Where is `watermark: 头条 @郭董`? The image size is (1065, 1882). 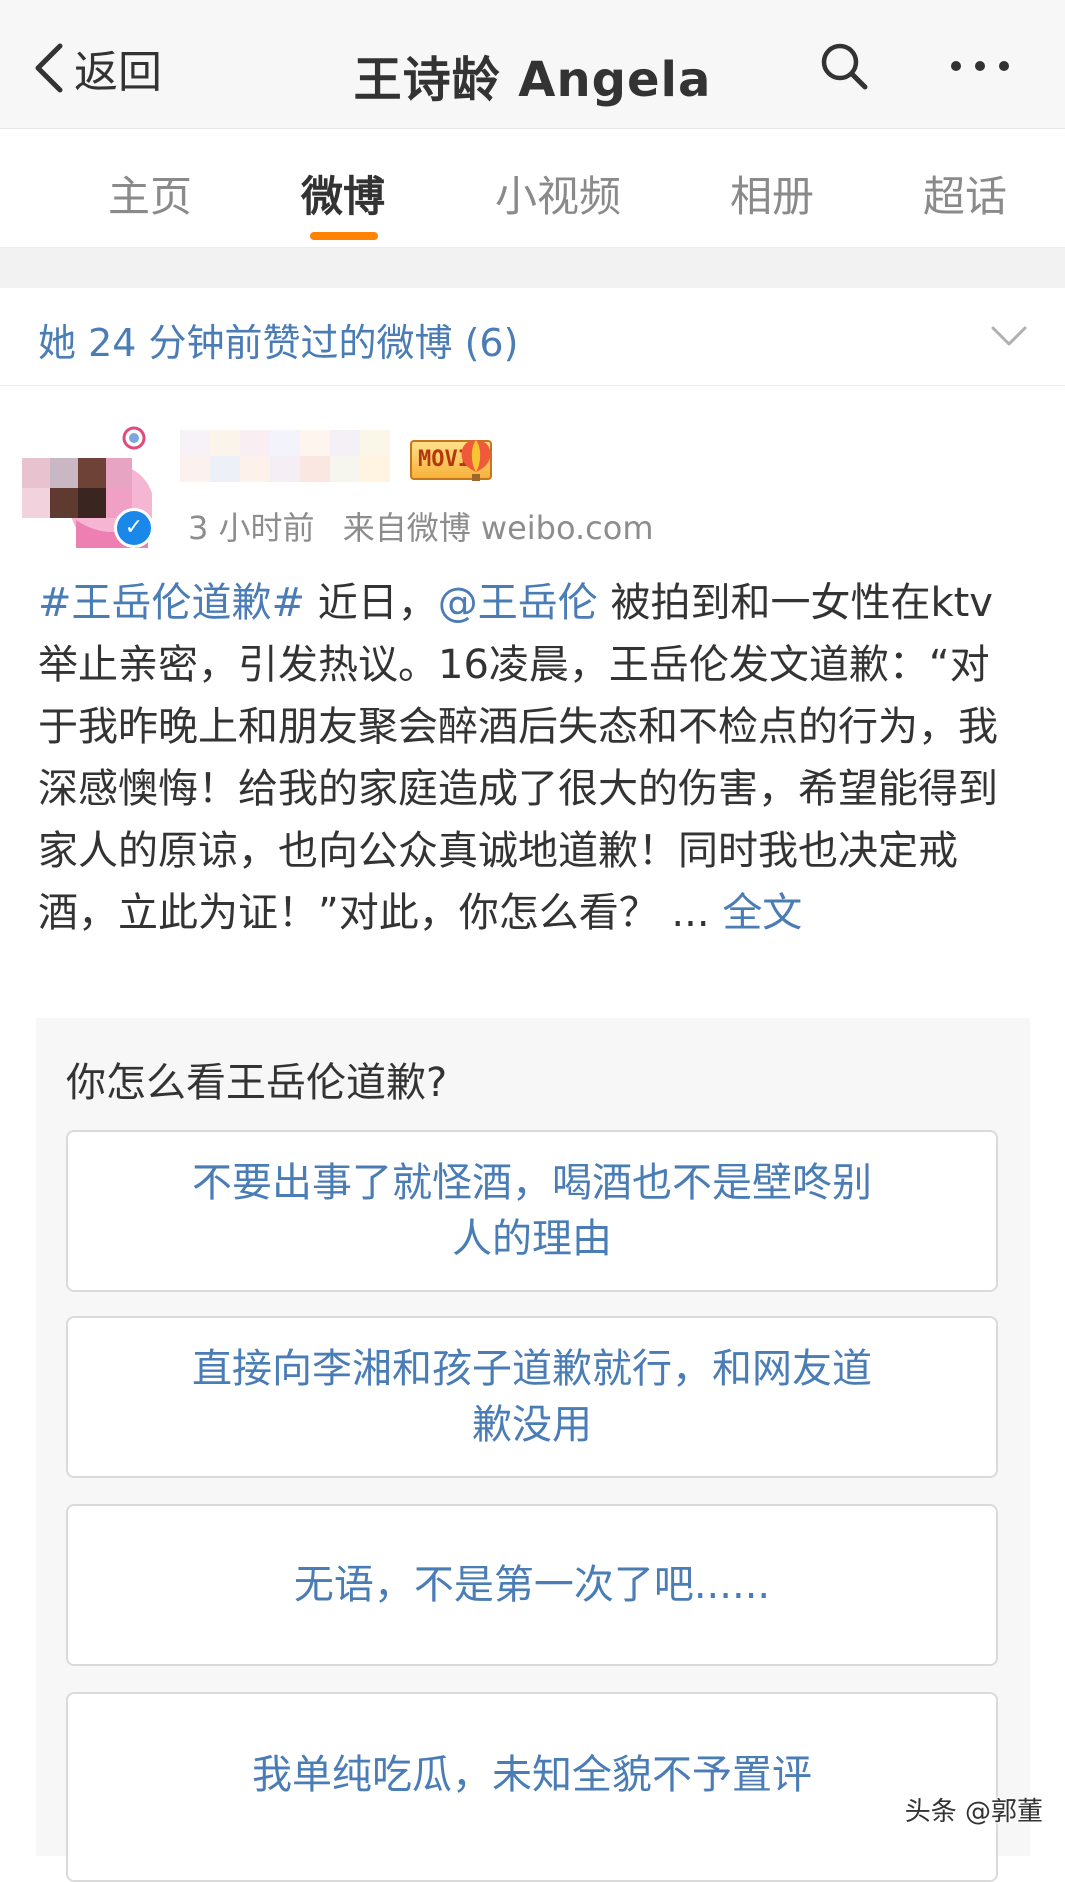 watermark: 头条 @郭董 is located at coordinates (973, 1812).